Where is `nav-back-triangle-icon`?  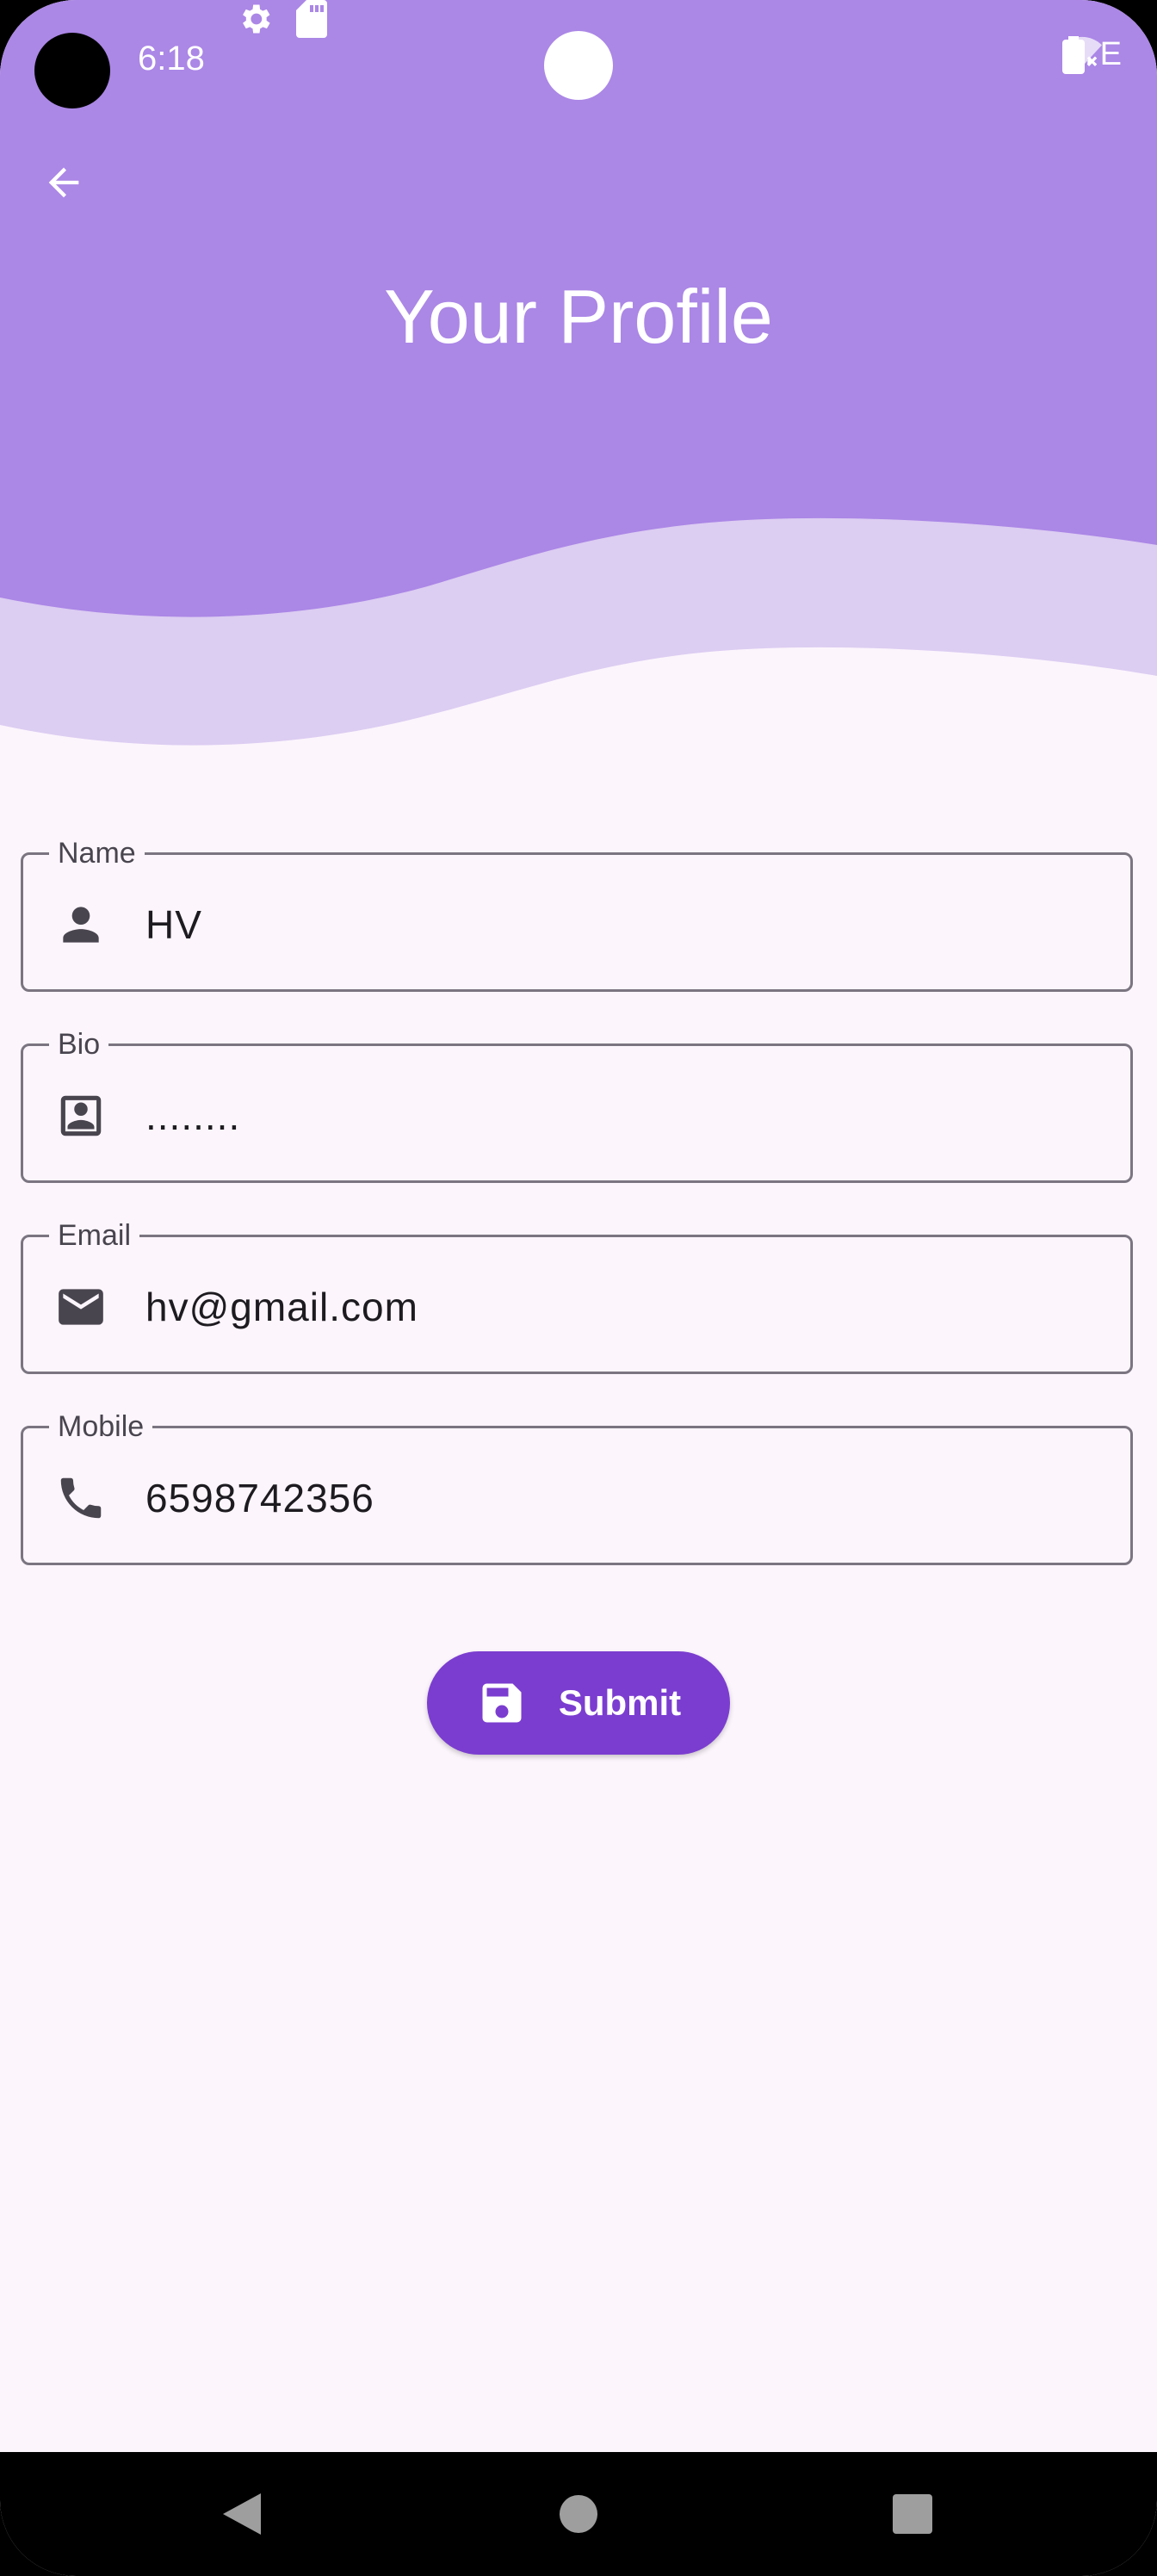
nav-back-triangle-icon is located at coordinates (242, 2514).